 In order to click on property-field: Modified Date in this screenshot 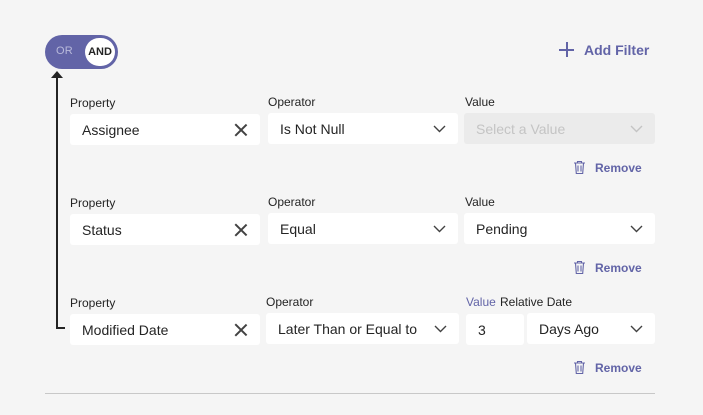, I will do `click(165, 329)`.